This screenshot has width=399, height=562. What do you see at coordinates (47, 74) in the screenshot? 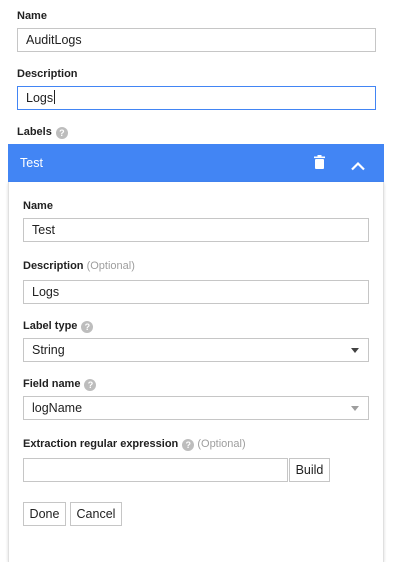
I see `description-label: Description` at bounding box center [47, 74].